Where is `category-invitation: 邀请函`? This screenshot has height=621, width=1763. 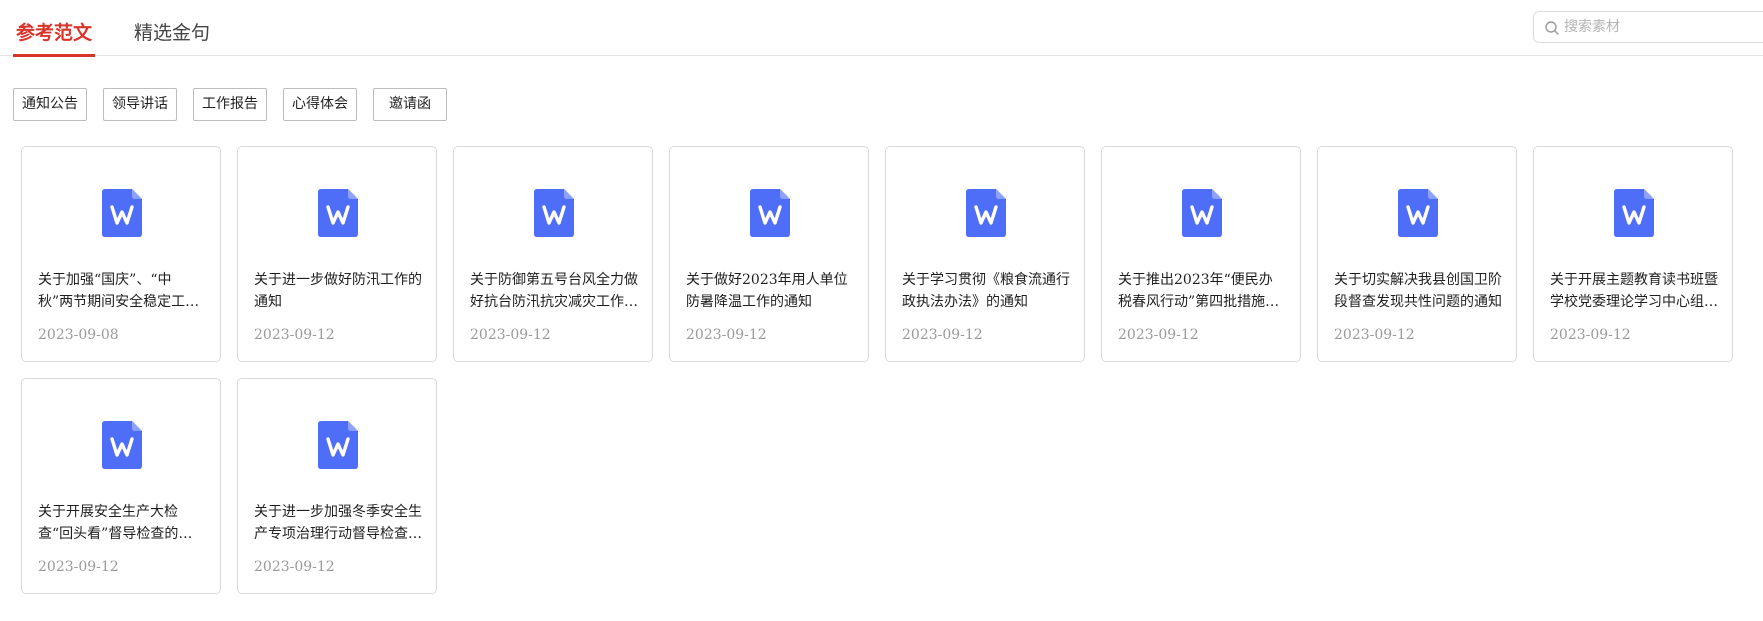 category-invitation: 邀请函 is located at coordinates (410, 104).